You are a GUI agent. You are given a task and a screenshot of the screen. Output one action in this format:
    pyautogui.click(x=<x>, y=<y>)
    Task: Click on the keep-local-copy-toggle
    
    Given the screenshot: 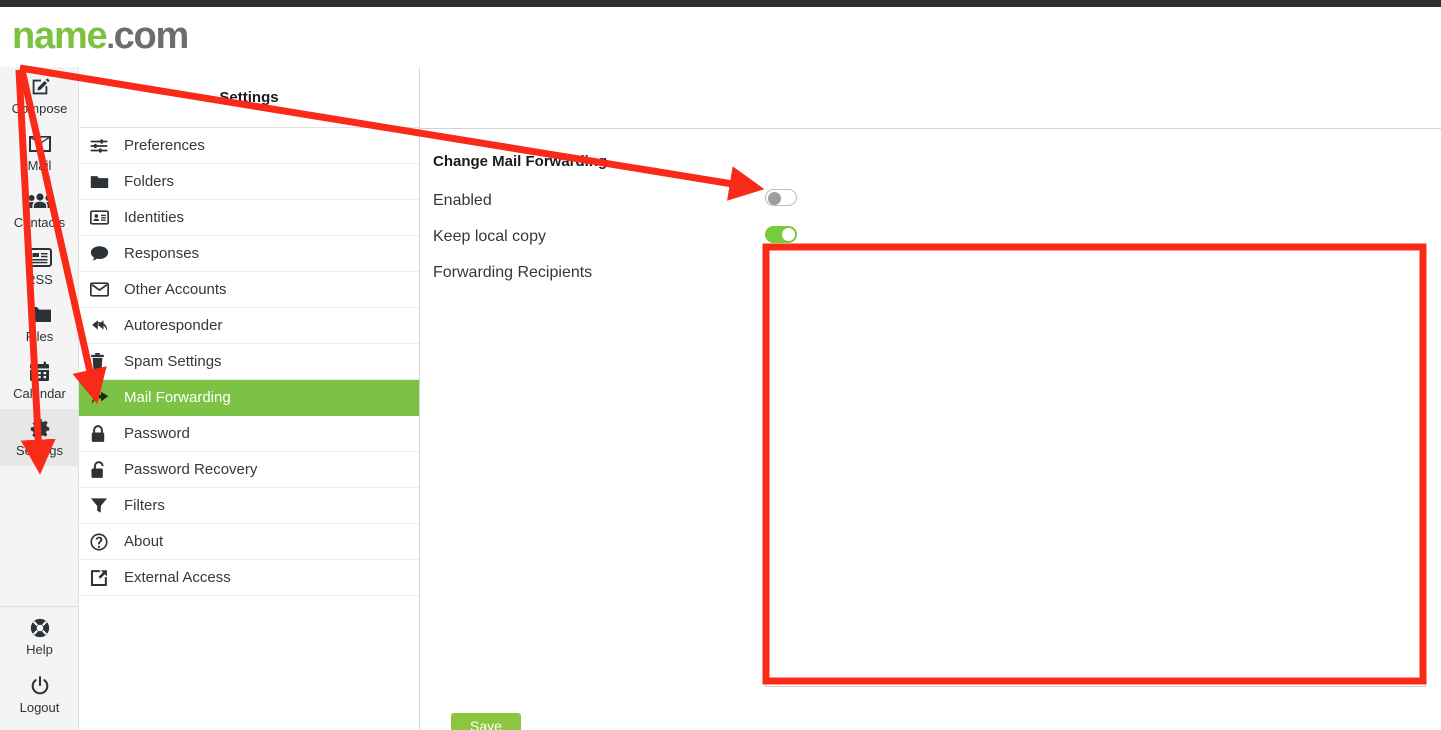 What is the action you would take?
    pyautogui.click(x=781, y=234)
    